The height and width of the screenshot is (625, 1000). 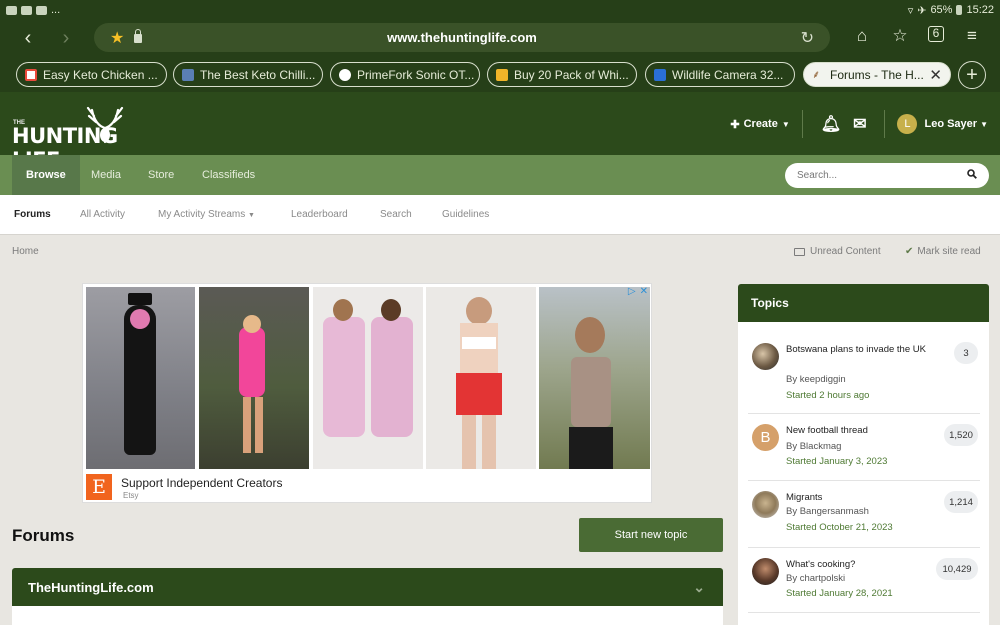 I want to click on start-new-topic-button: Start new topic, so click(x=651, y=535).